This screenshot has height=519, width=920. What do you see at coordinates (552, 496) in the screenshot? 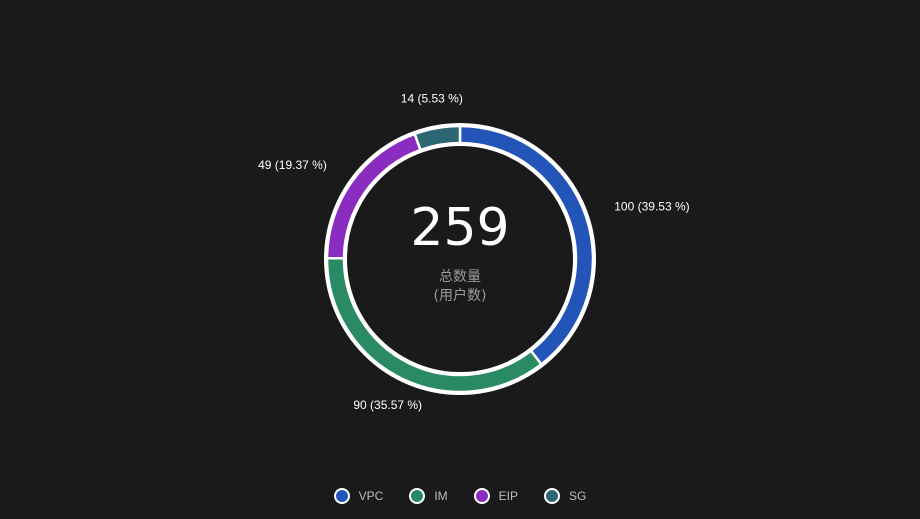
I see `legend-swatch-sg` at bounding box center [552, 496].